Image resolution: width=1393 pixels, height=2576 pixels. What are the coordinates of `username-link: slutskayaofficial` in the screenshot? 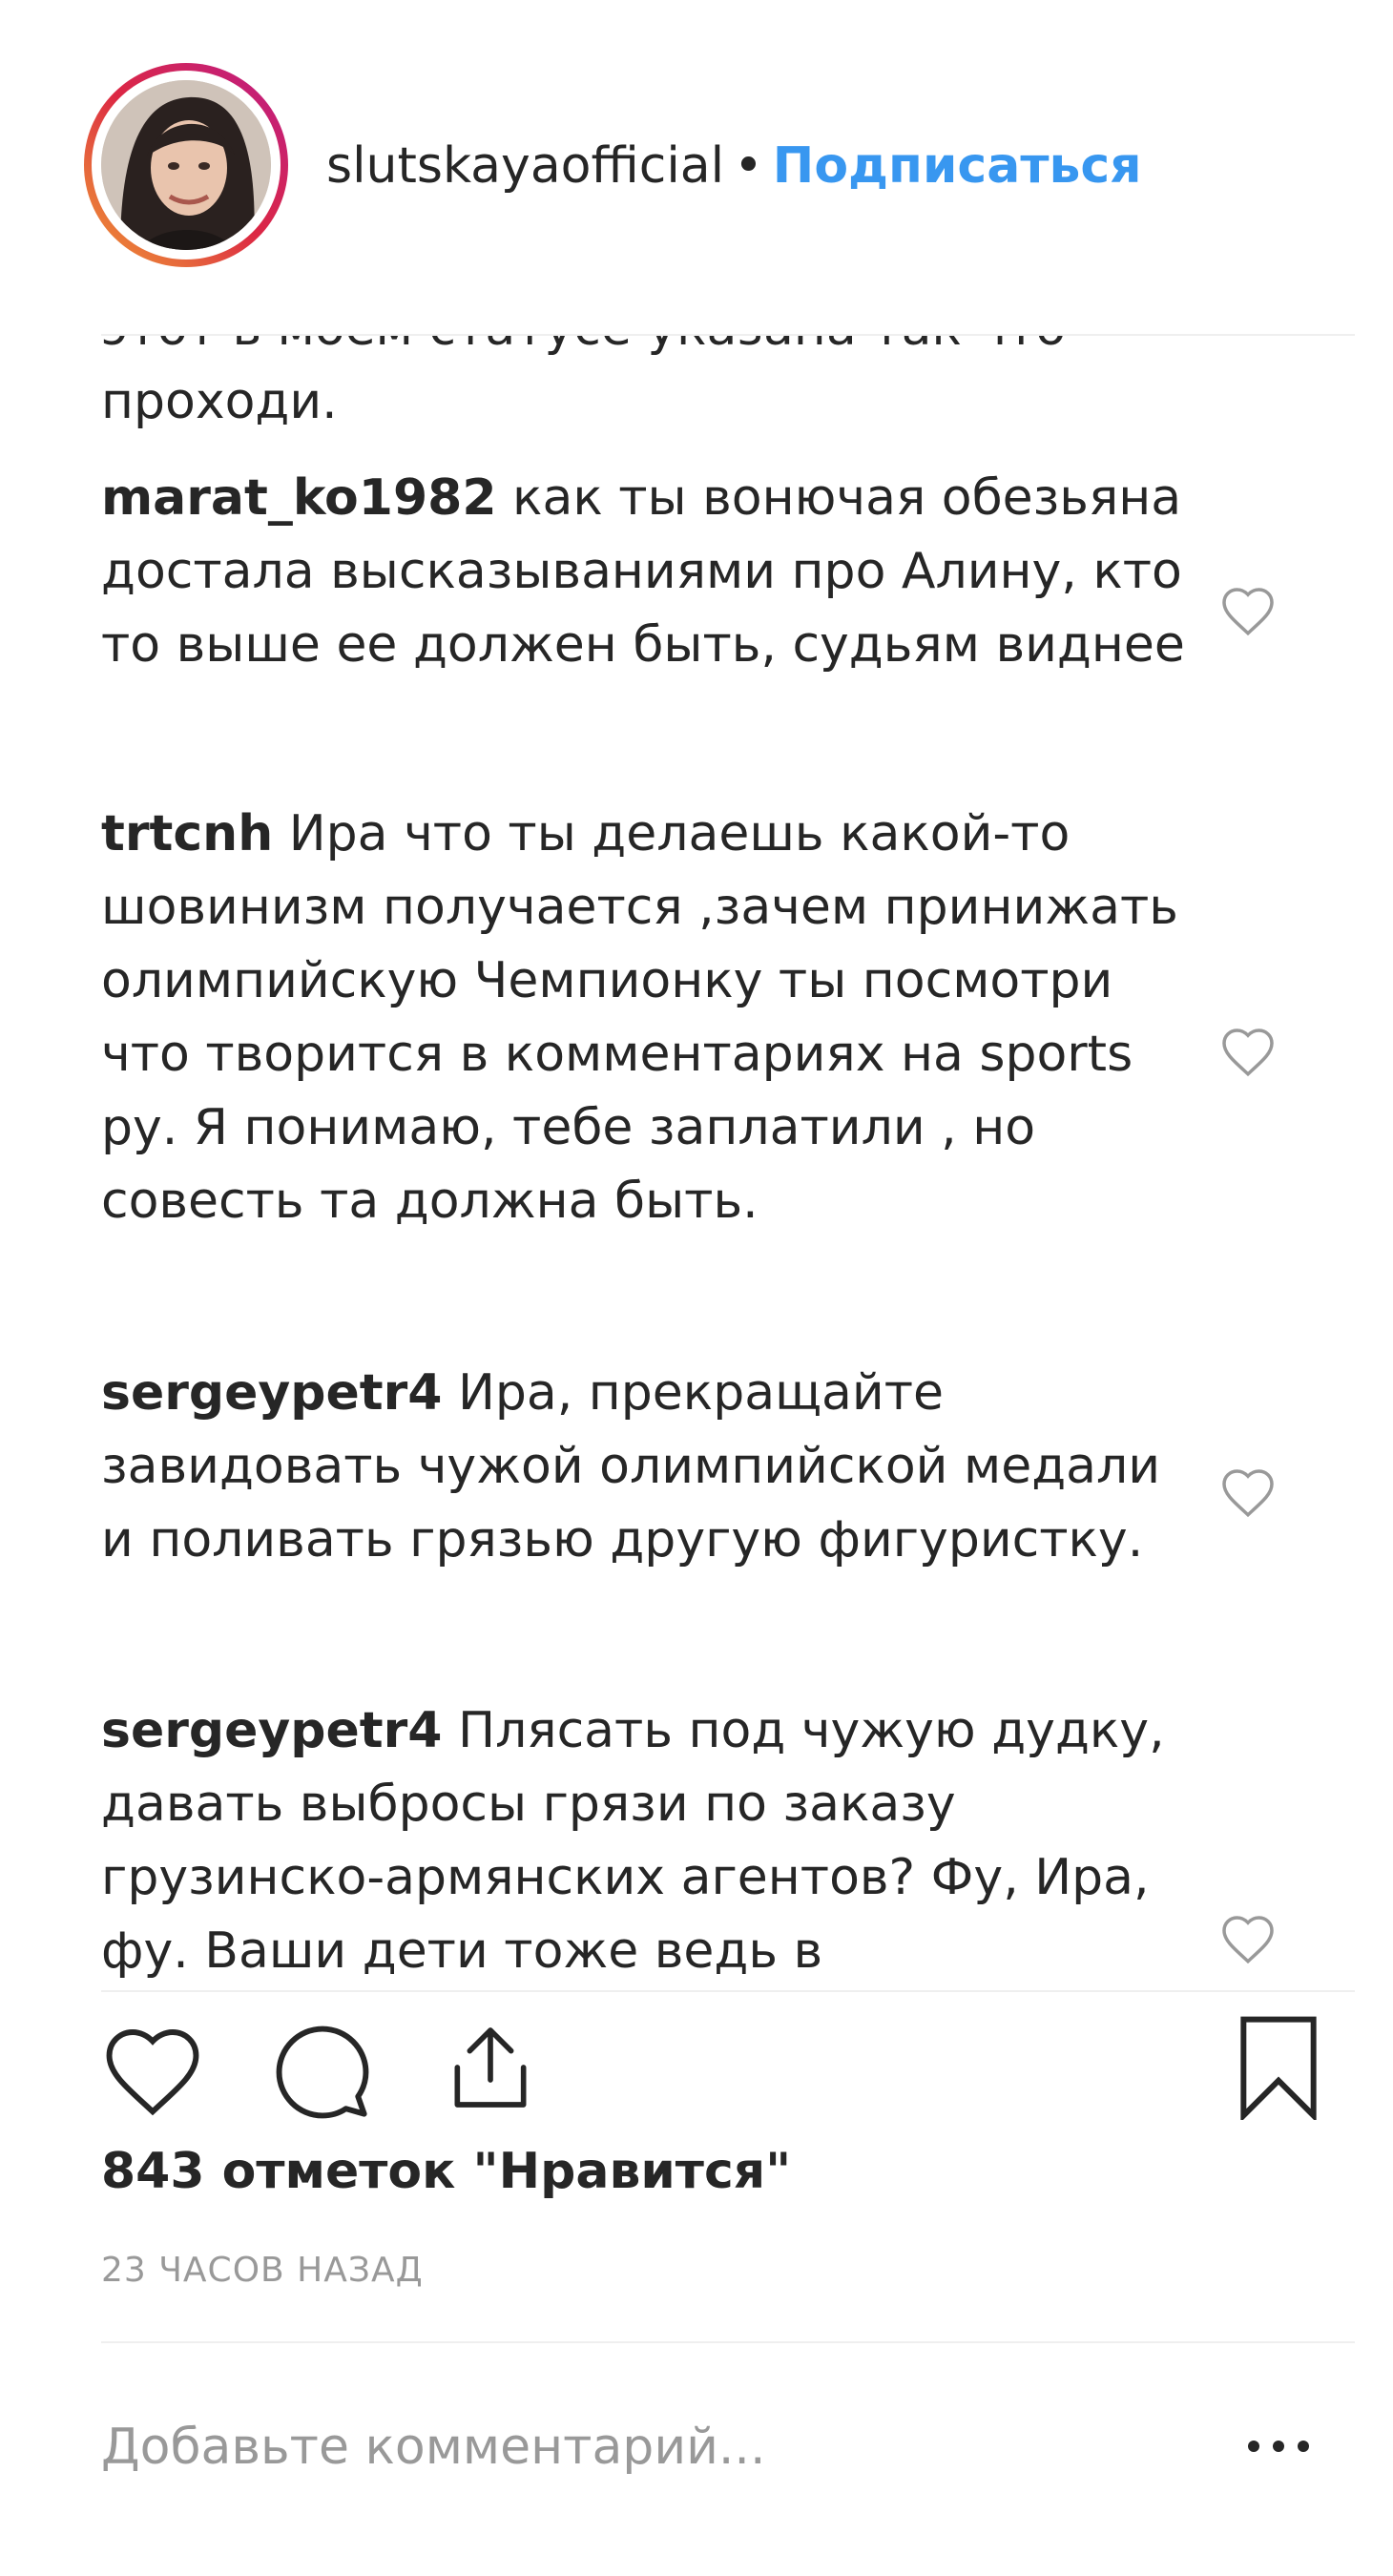 It's located at (525, 166).